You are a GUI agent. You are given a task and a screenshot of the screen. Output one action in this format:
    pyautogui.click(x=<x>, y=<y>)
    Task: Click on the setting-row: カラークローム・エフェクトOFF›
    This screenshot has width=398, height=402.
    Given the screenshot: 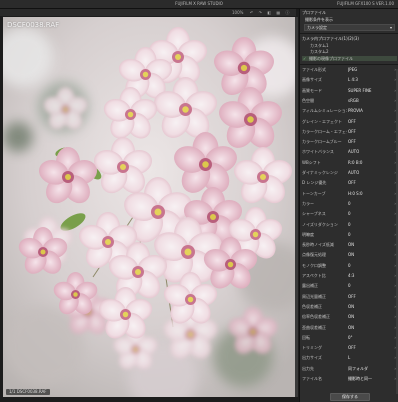 What is the action you would take?
    pyautogui.click(x=349, y=131)
    